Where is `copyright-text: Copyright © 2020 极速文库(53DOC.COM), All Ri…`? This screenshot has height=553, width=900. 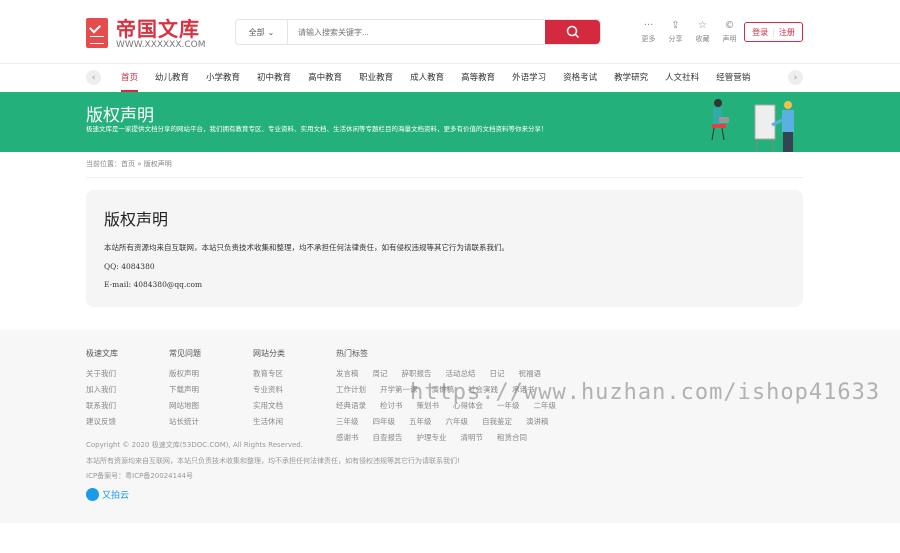 copyright-text: Copyright © 2020 极速文库(53DOC.COM), All Ri… is located at coordinates (194, 445).